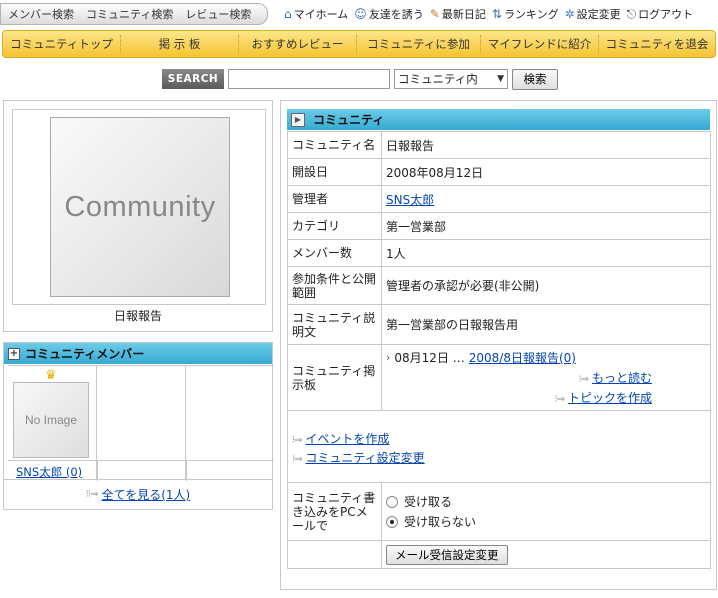 Image resolution: width=718 pixels, height=598 pixels. I want to click on members-footer: ⁝⁝⇒ 全てを見る(1人), so click(138, 494).